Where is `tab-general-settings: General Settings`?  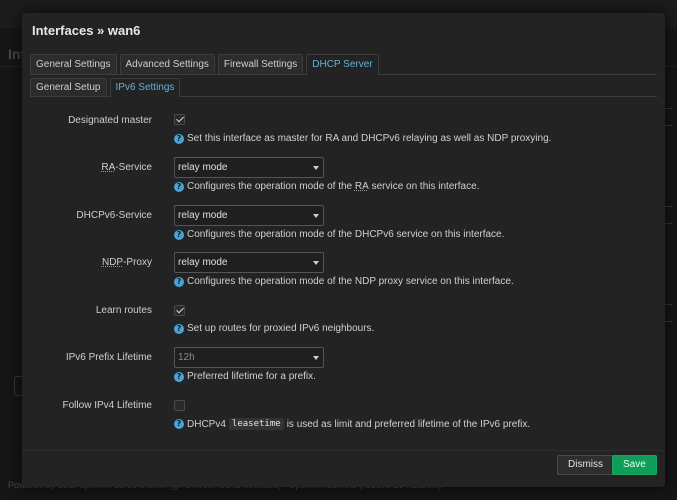 tab-general-settings: General Settings is located at coordinates (73, 64).